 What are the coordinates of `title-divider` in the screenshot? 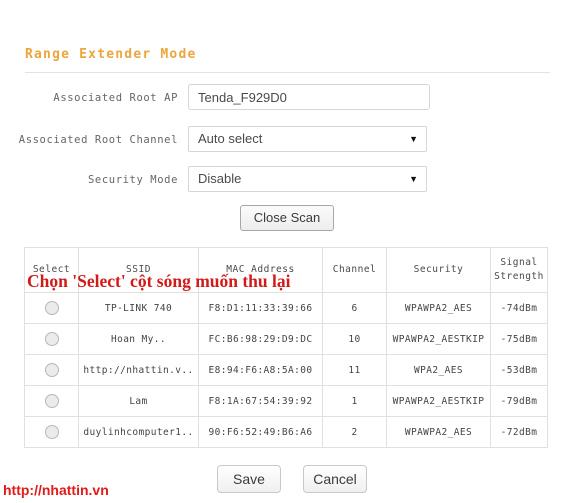 It's located at (287, 72).